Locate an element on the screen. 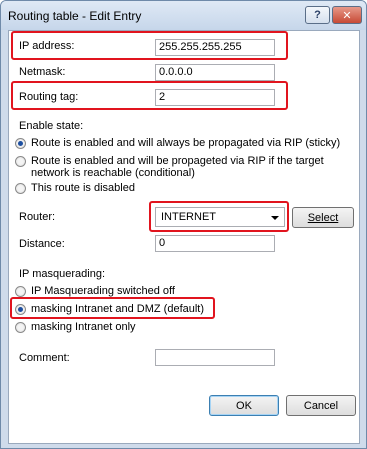 The width and height of the screenshot is (367, 449). netmask-field: 0.0.0.0 is located at coordinates (215, 72).